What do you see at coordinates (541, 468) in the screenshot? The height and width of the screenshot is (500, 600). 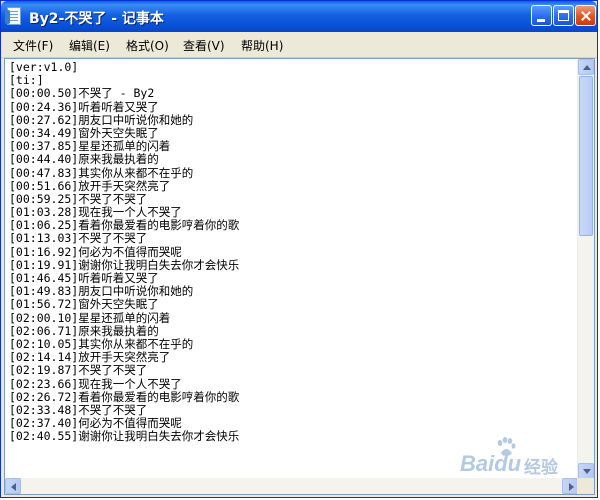 I see `watermark-sub: 经验` at bounding box center [541, 468].